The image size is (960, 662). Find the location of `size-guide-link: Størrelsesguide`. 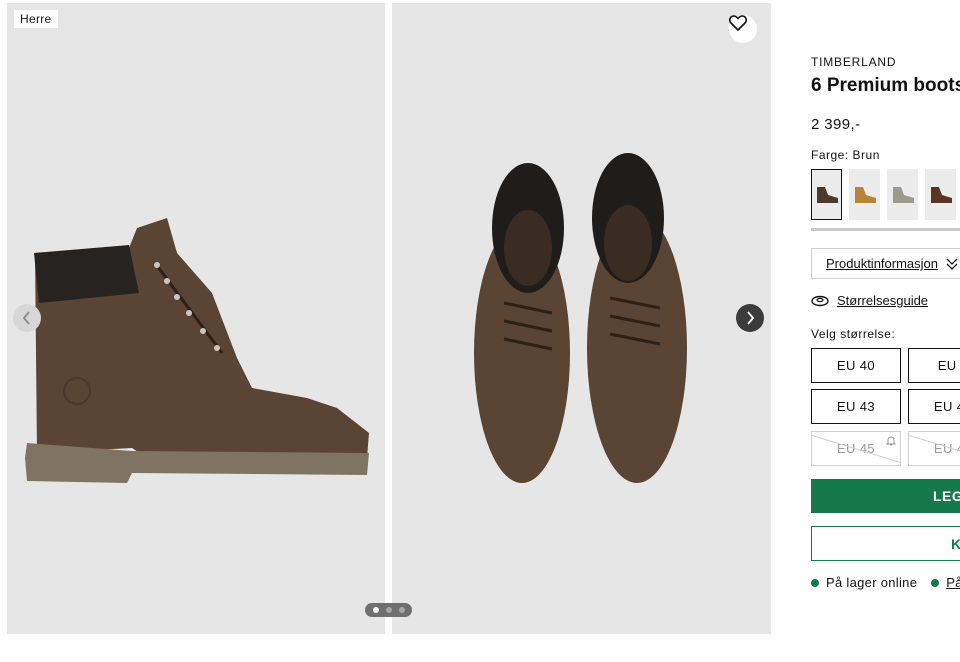

size-guide-link: Størrelsesguide is located at coordinates (869, 300).